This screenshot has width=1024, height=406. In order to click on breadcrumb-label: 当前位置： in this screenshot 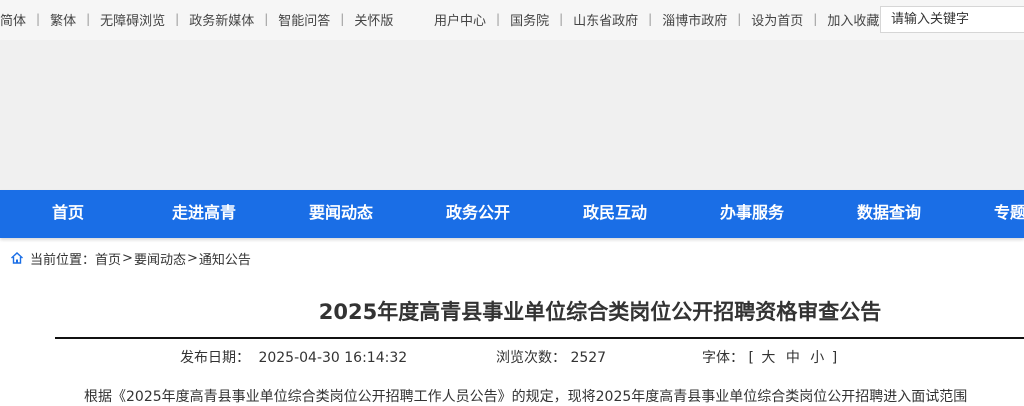, I will do `click(63, 260)`.